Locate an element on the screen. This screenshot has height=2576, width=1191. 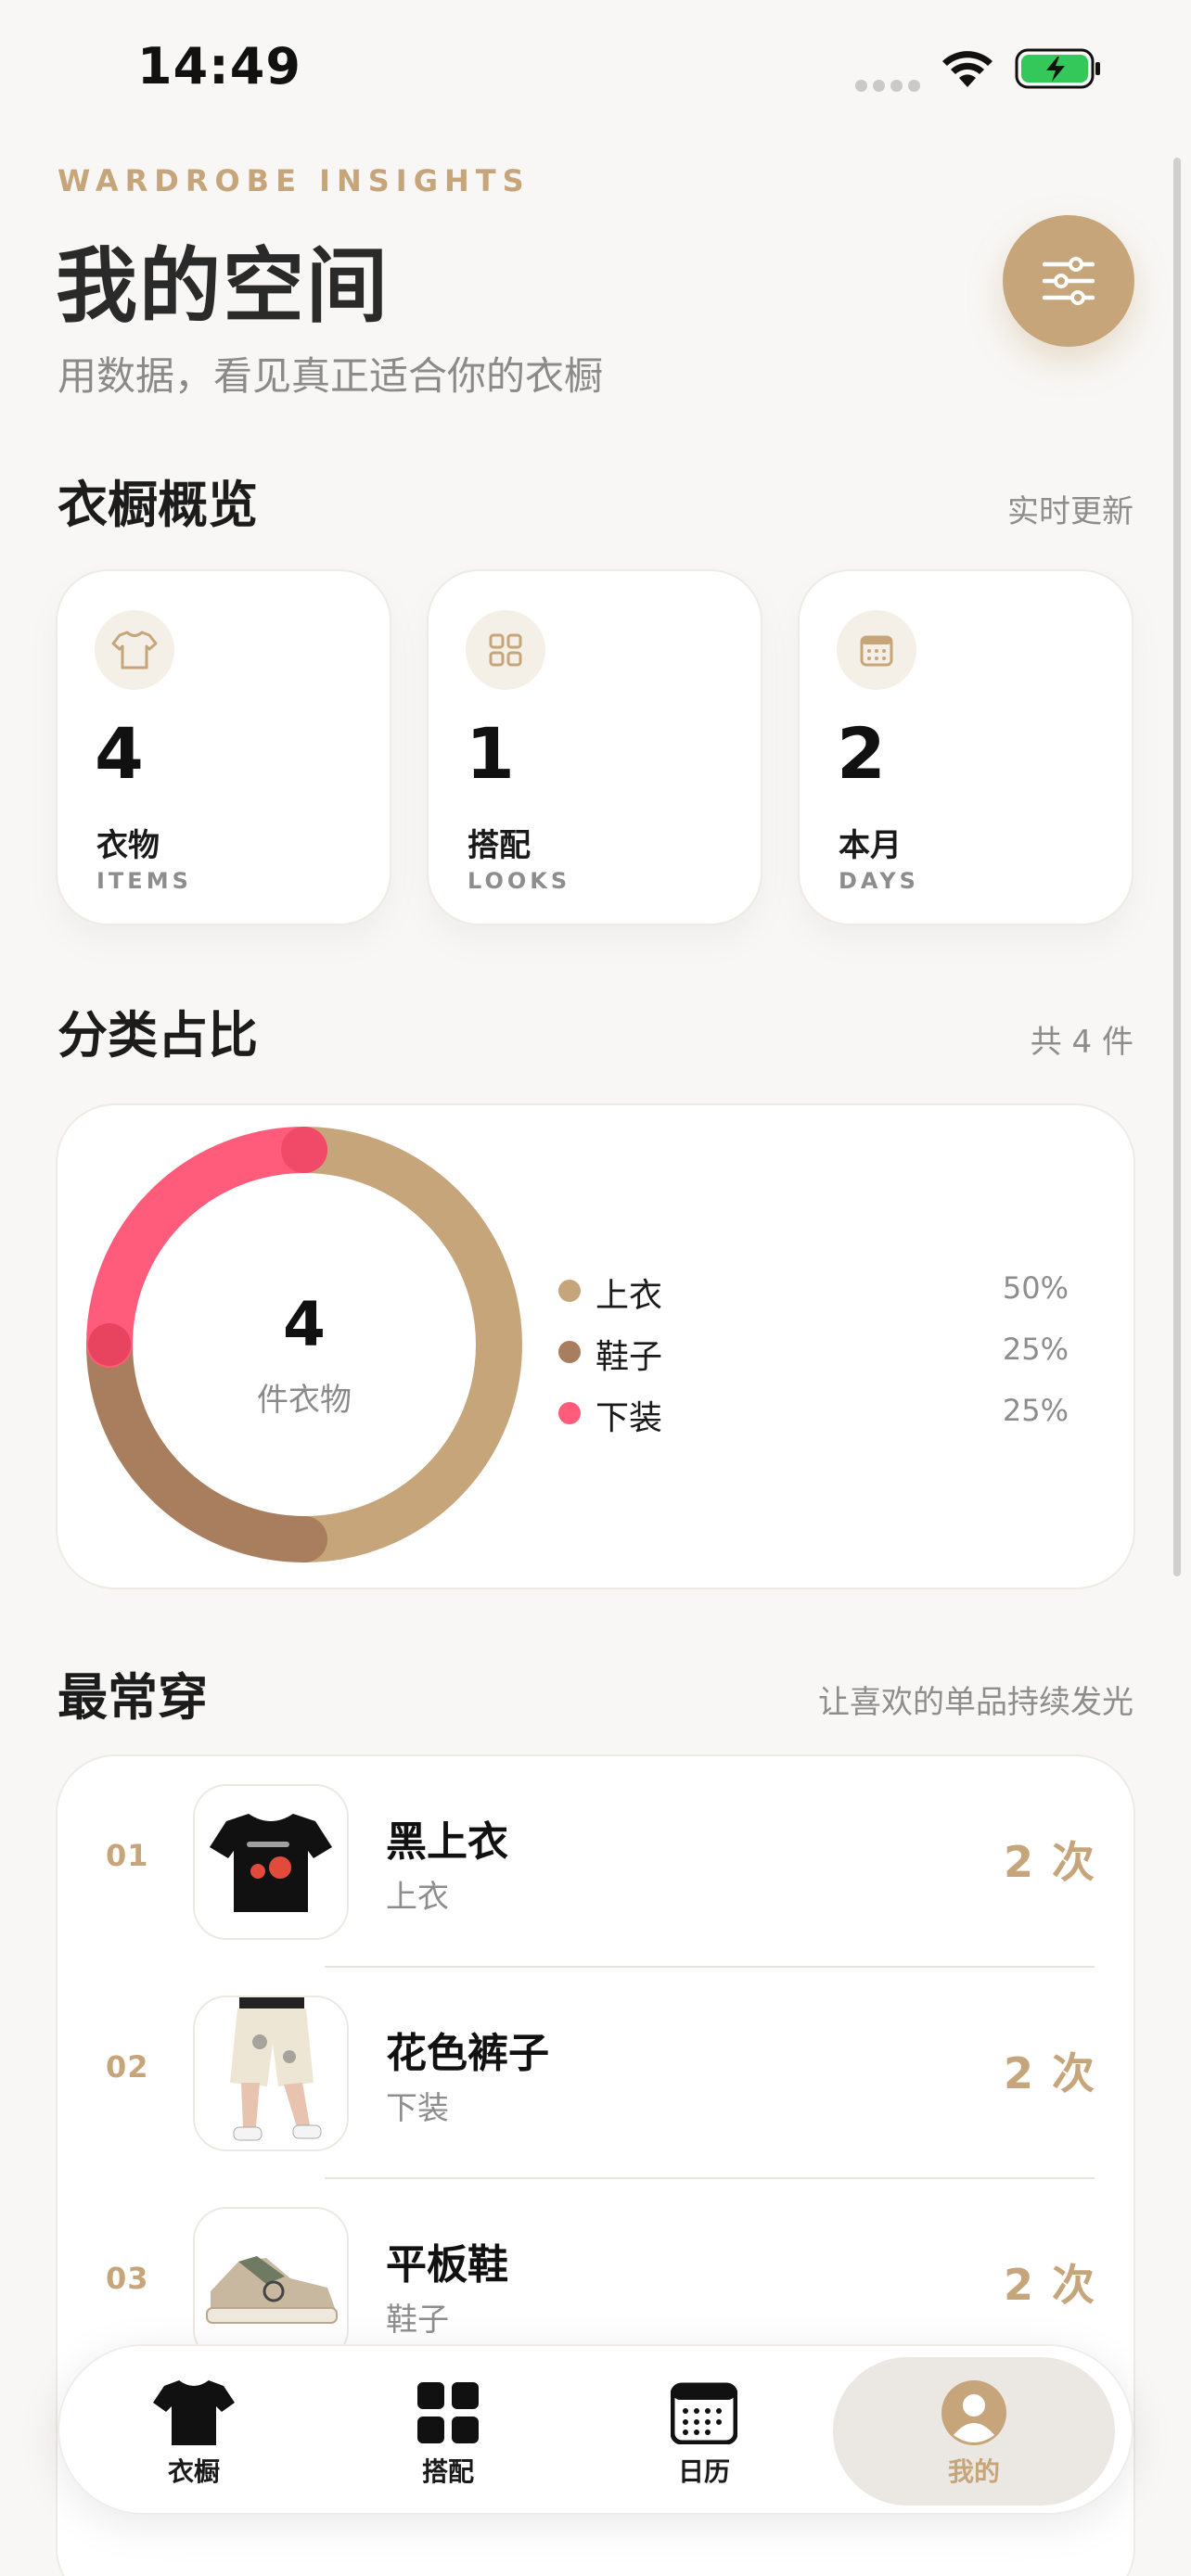
stat-sublabel: DAYS is located at coordinates (879, 881).